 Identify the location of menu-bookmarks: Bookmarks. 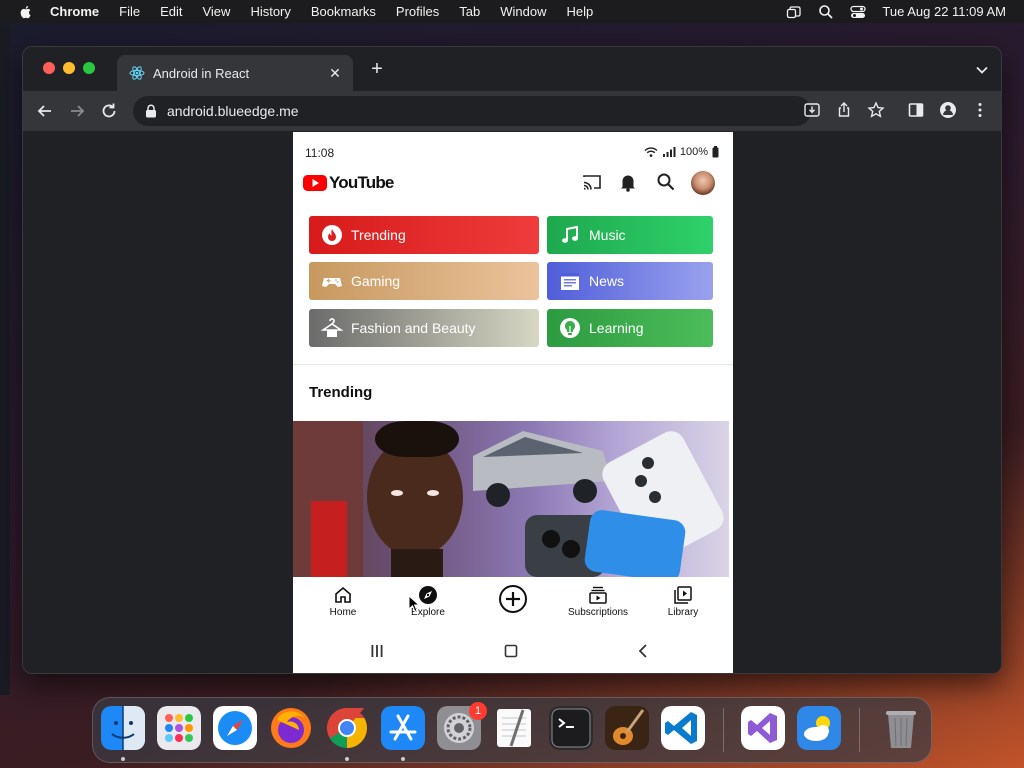
(343, 11).